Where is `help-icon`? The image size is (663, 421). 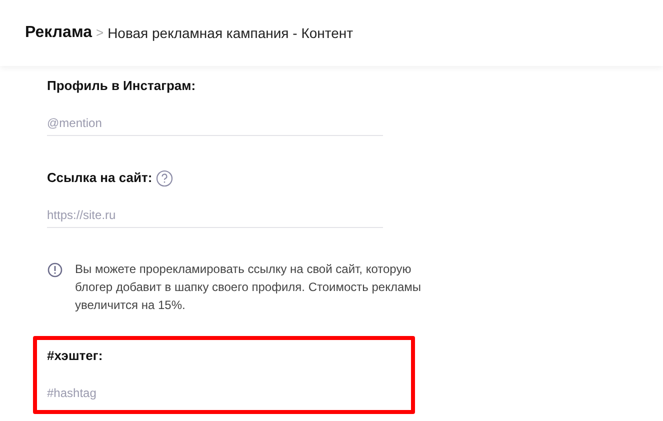
help-icon is located at coordinates (165, 178).